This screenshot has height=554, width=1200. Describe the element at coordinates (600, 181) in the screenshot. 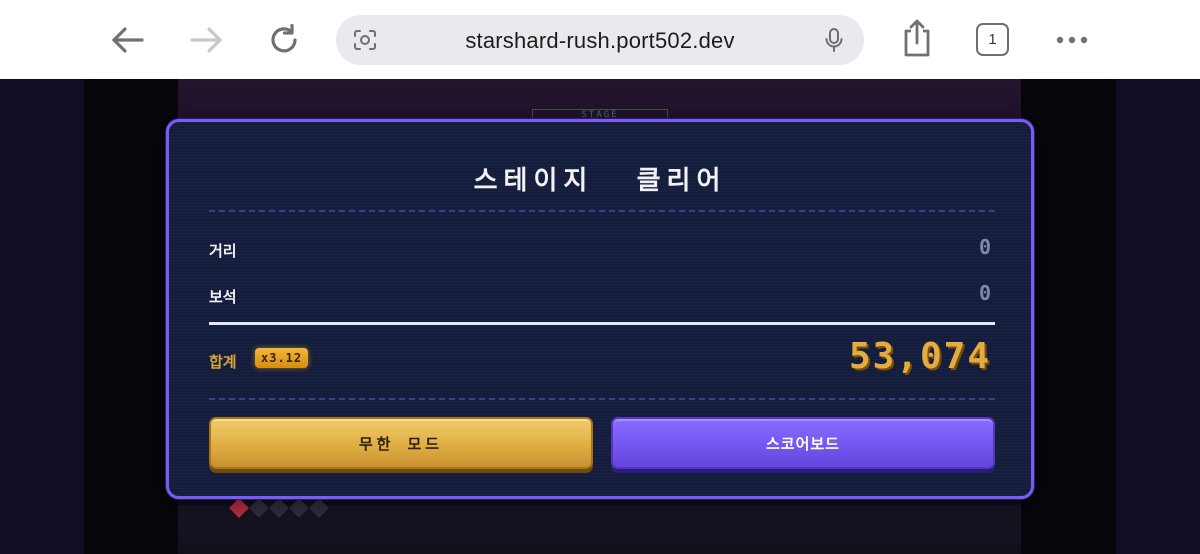

I see `dialog-title: 스테이지 클리어` at that location.